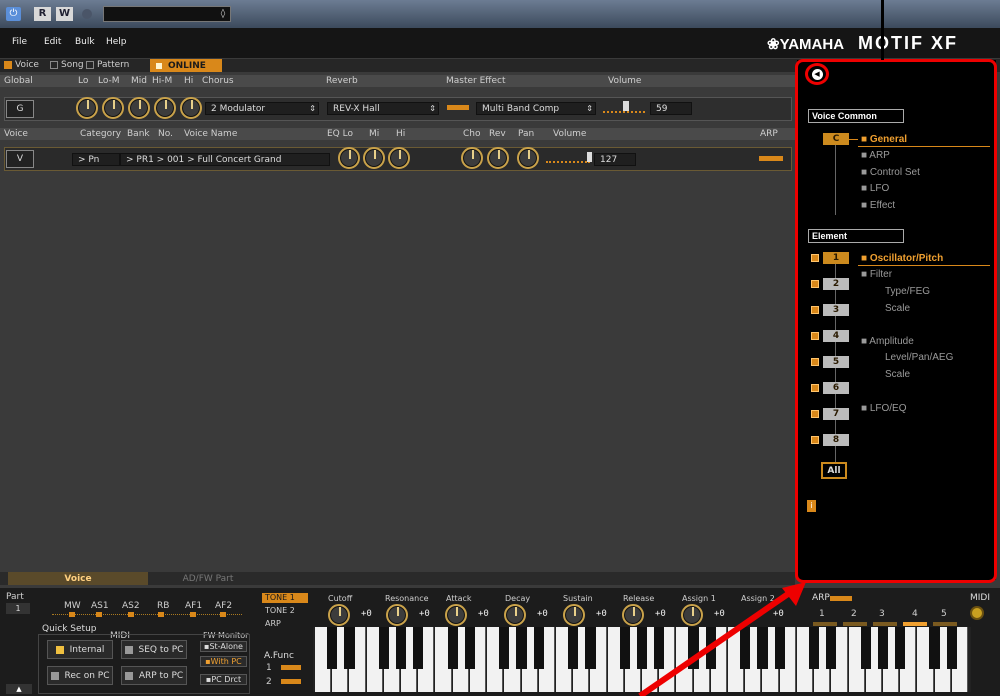 This screenshot has width=1000, height=696. Describe the element at coordinates (191, 108) in the screenshot. I see `global-eq-hi-knob` at that location.